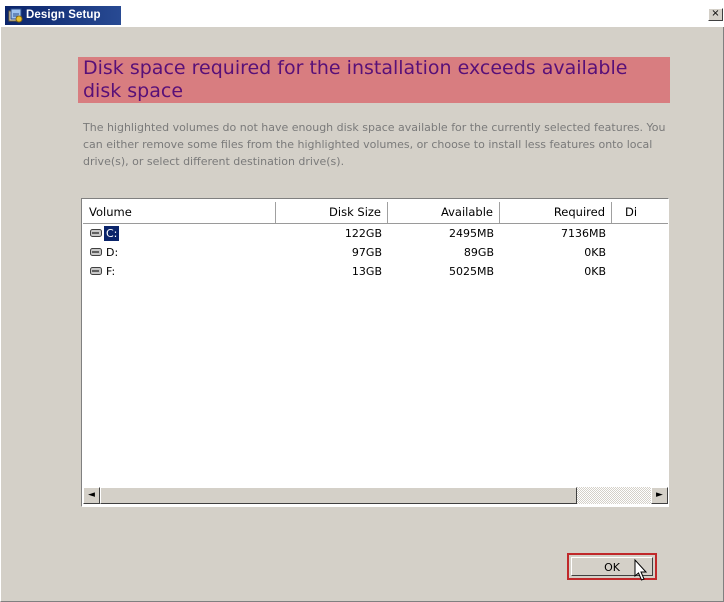 The height and width of the screenshot is (602, 724). What do you see at coordinates (15, 15) in the screenshot?
I see `setup-app-icon` at bounding box center [15, 15].